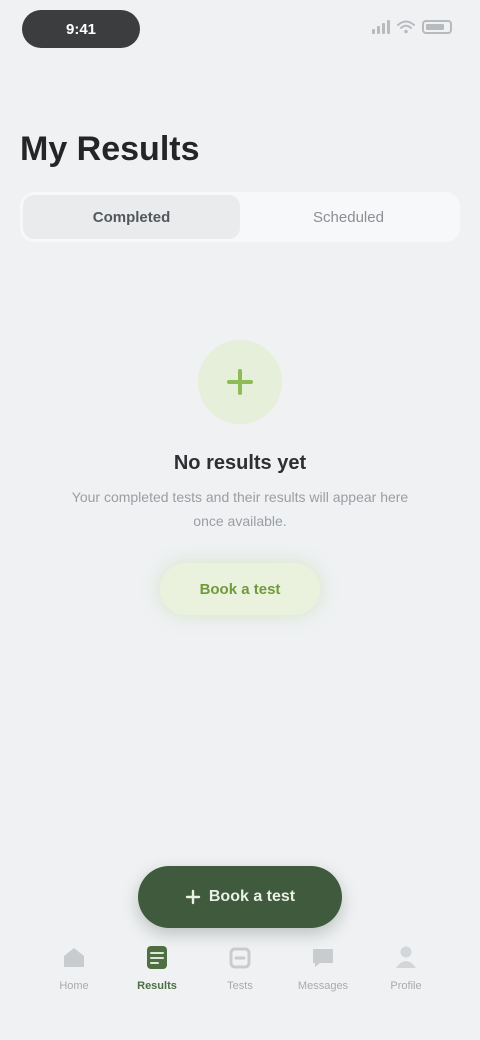  I want to click on wifi-icon, so click(406, 27).